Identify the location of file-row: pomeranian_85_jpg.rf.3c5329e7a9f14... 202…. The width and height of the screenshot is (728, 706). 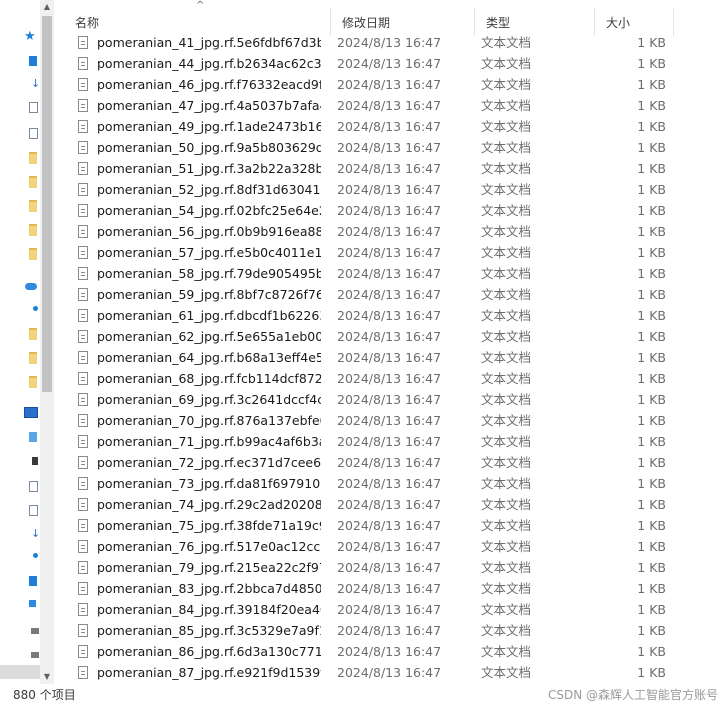
(396, 630).